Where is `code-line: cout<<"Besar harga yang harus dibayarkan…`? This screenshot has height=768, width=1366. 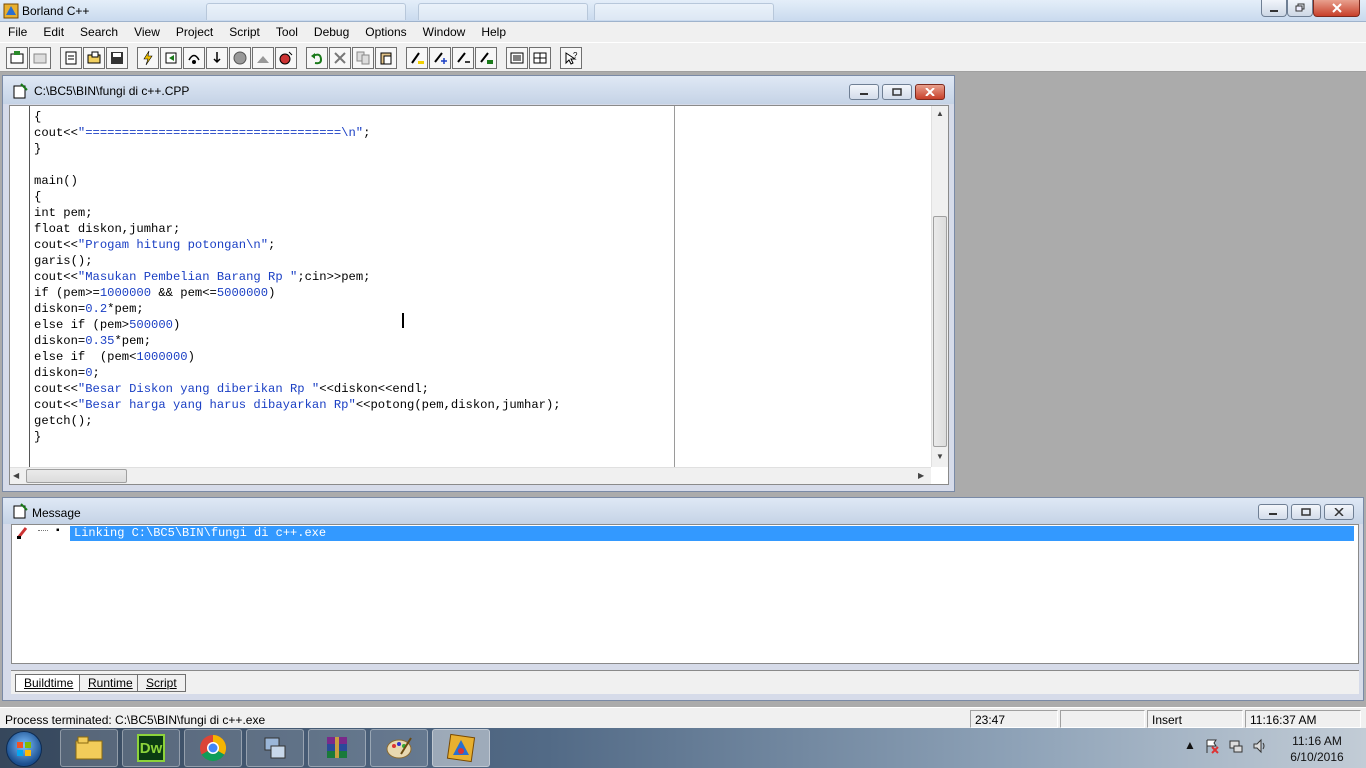 code-line: cout<<"Besar harga yang harus dibayarkan… is located at coordinates (297, 405).